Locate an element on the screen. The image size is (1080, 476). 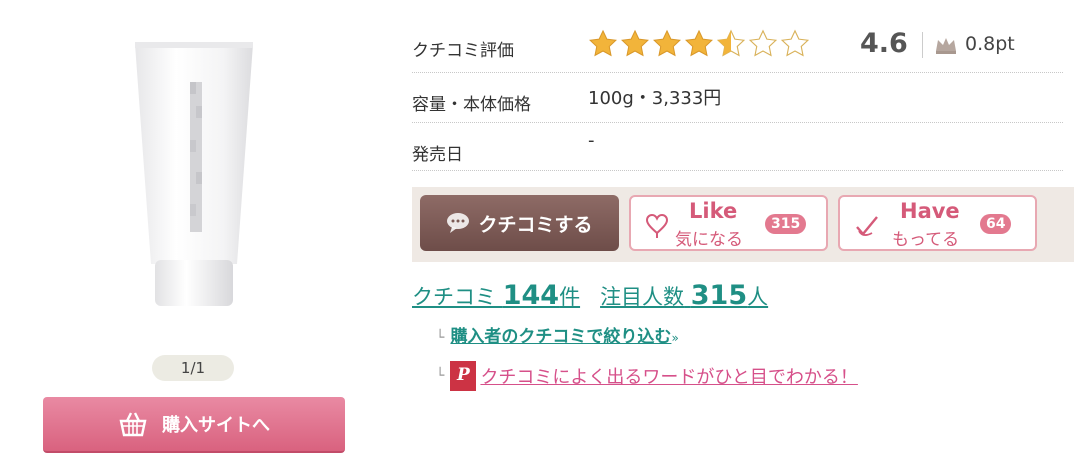
rating-row: クチコミ評価 4.6 0.8pt is located at coordinates (737, 47).